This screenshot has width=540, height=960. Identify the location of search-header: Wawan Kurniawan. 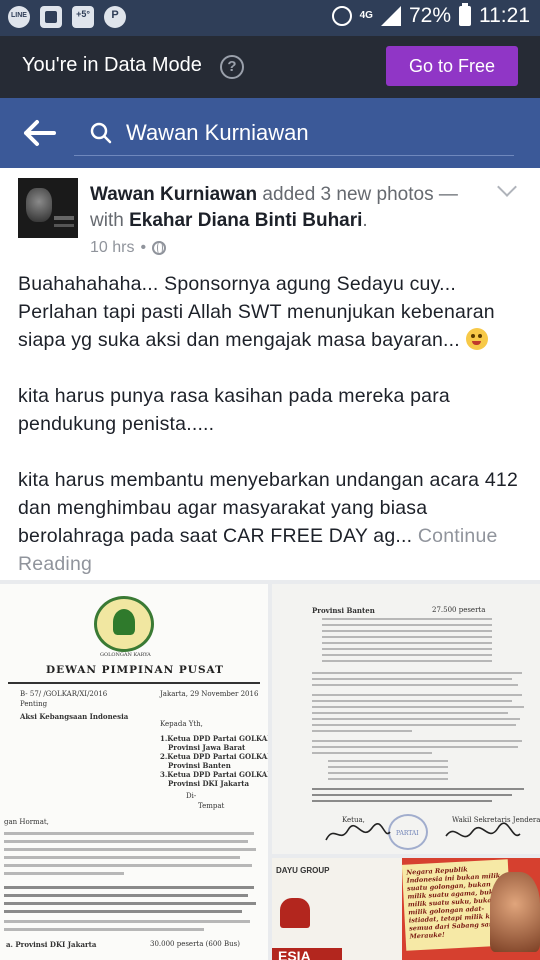
(270, 133).